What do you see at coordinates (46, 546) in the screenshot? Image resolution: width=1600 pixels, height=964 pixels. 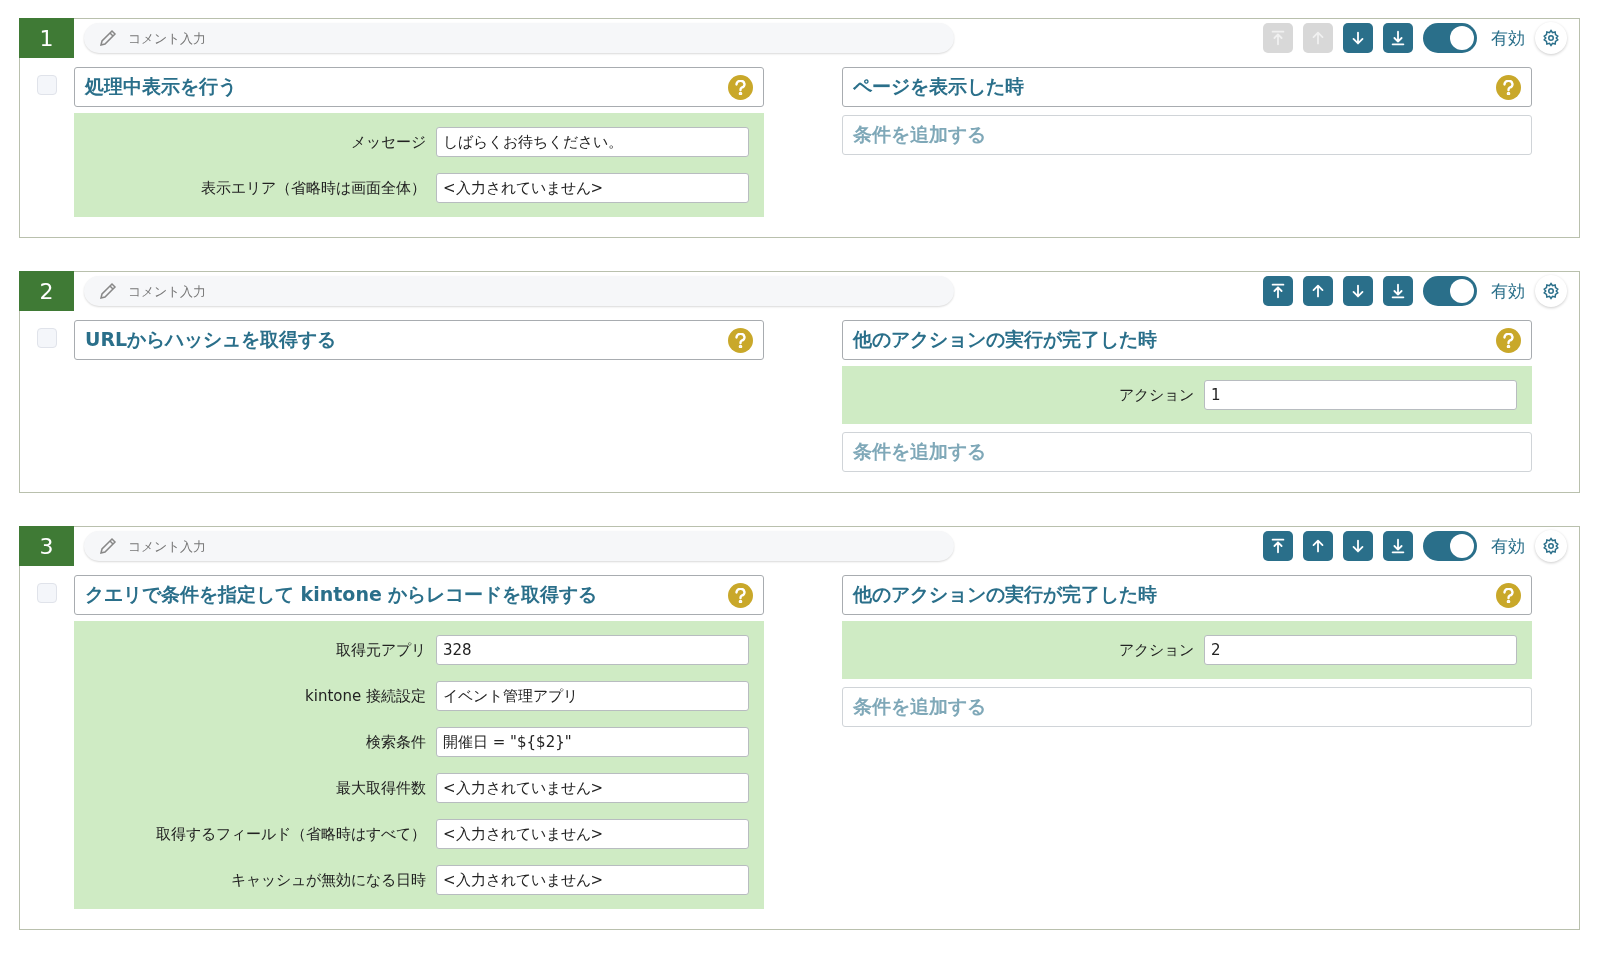 I see `rule-number: 3` at bounding box center [46, 546].